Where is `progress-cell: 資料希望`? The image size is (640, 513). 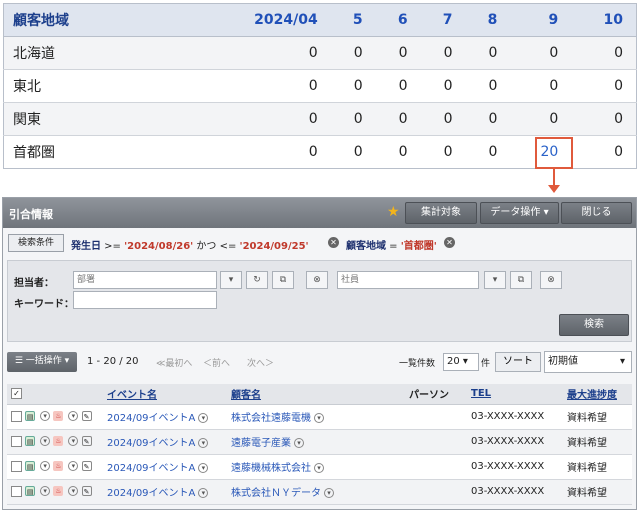 progress-cell: 資料希望 is located at coordinates (597, 417).